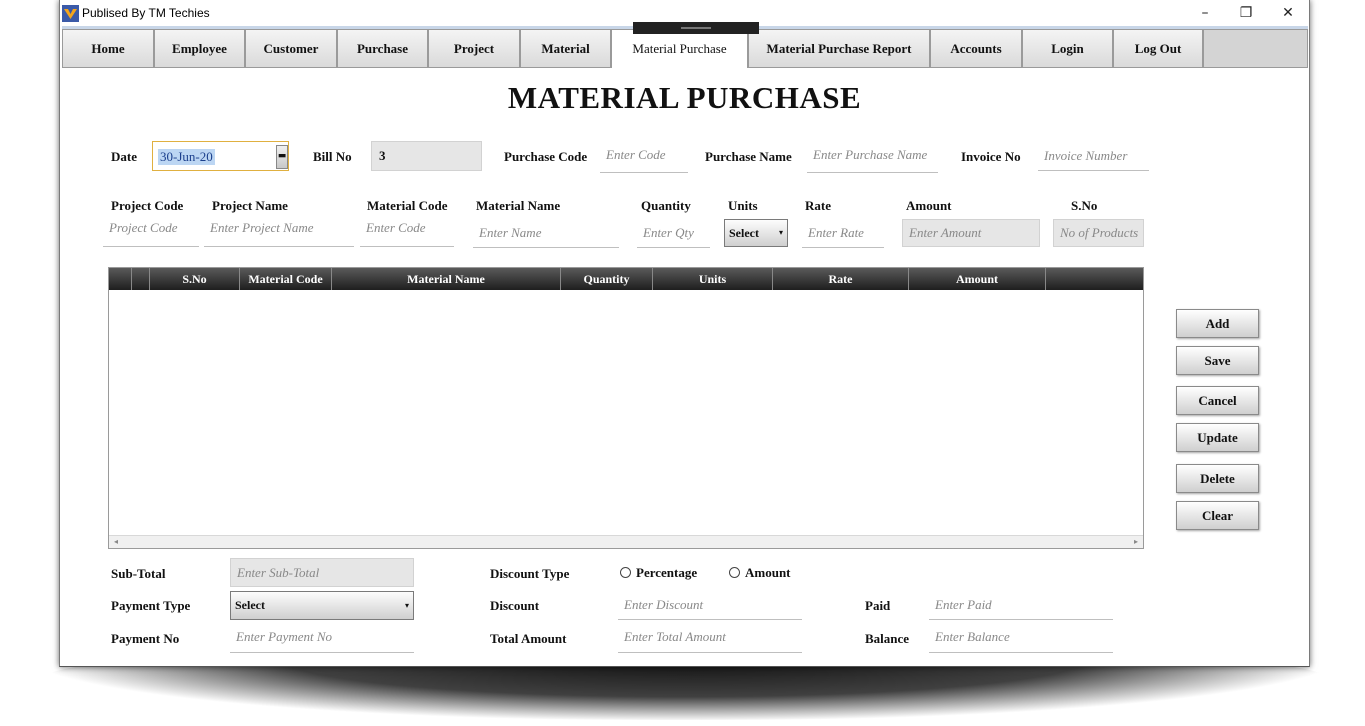 The image size is (1365, 726). Describe the element at coordinates (748, 156) in the screenshot. I see `purchase-name-label: Purchase Name` at that location.